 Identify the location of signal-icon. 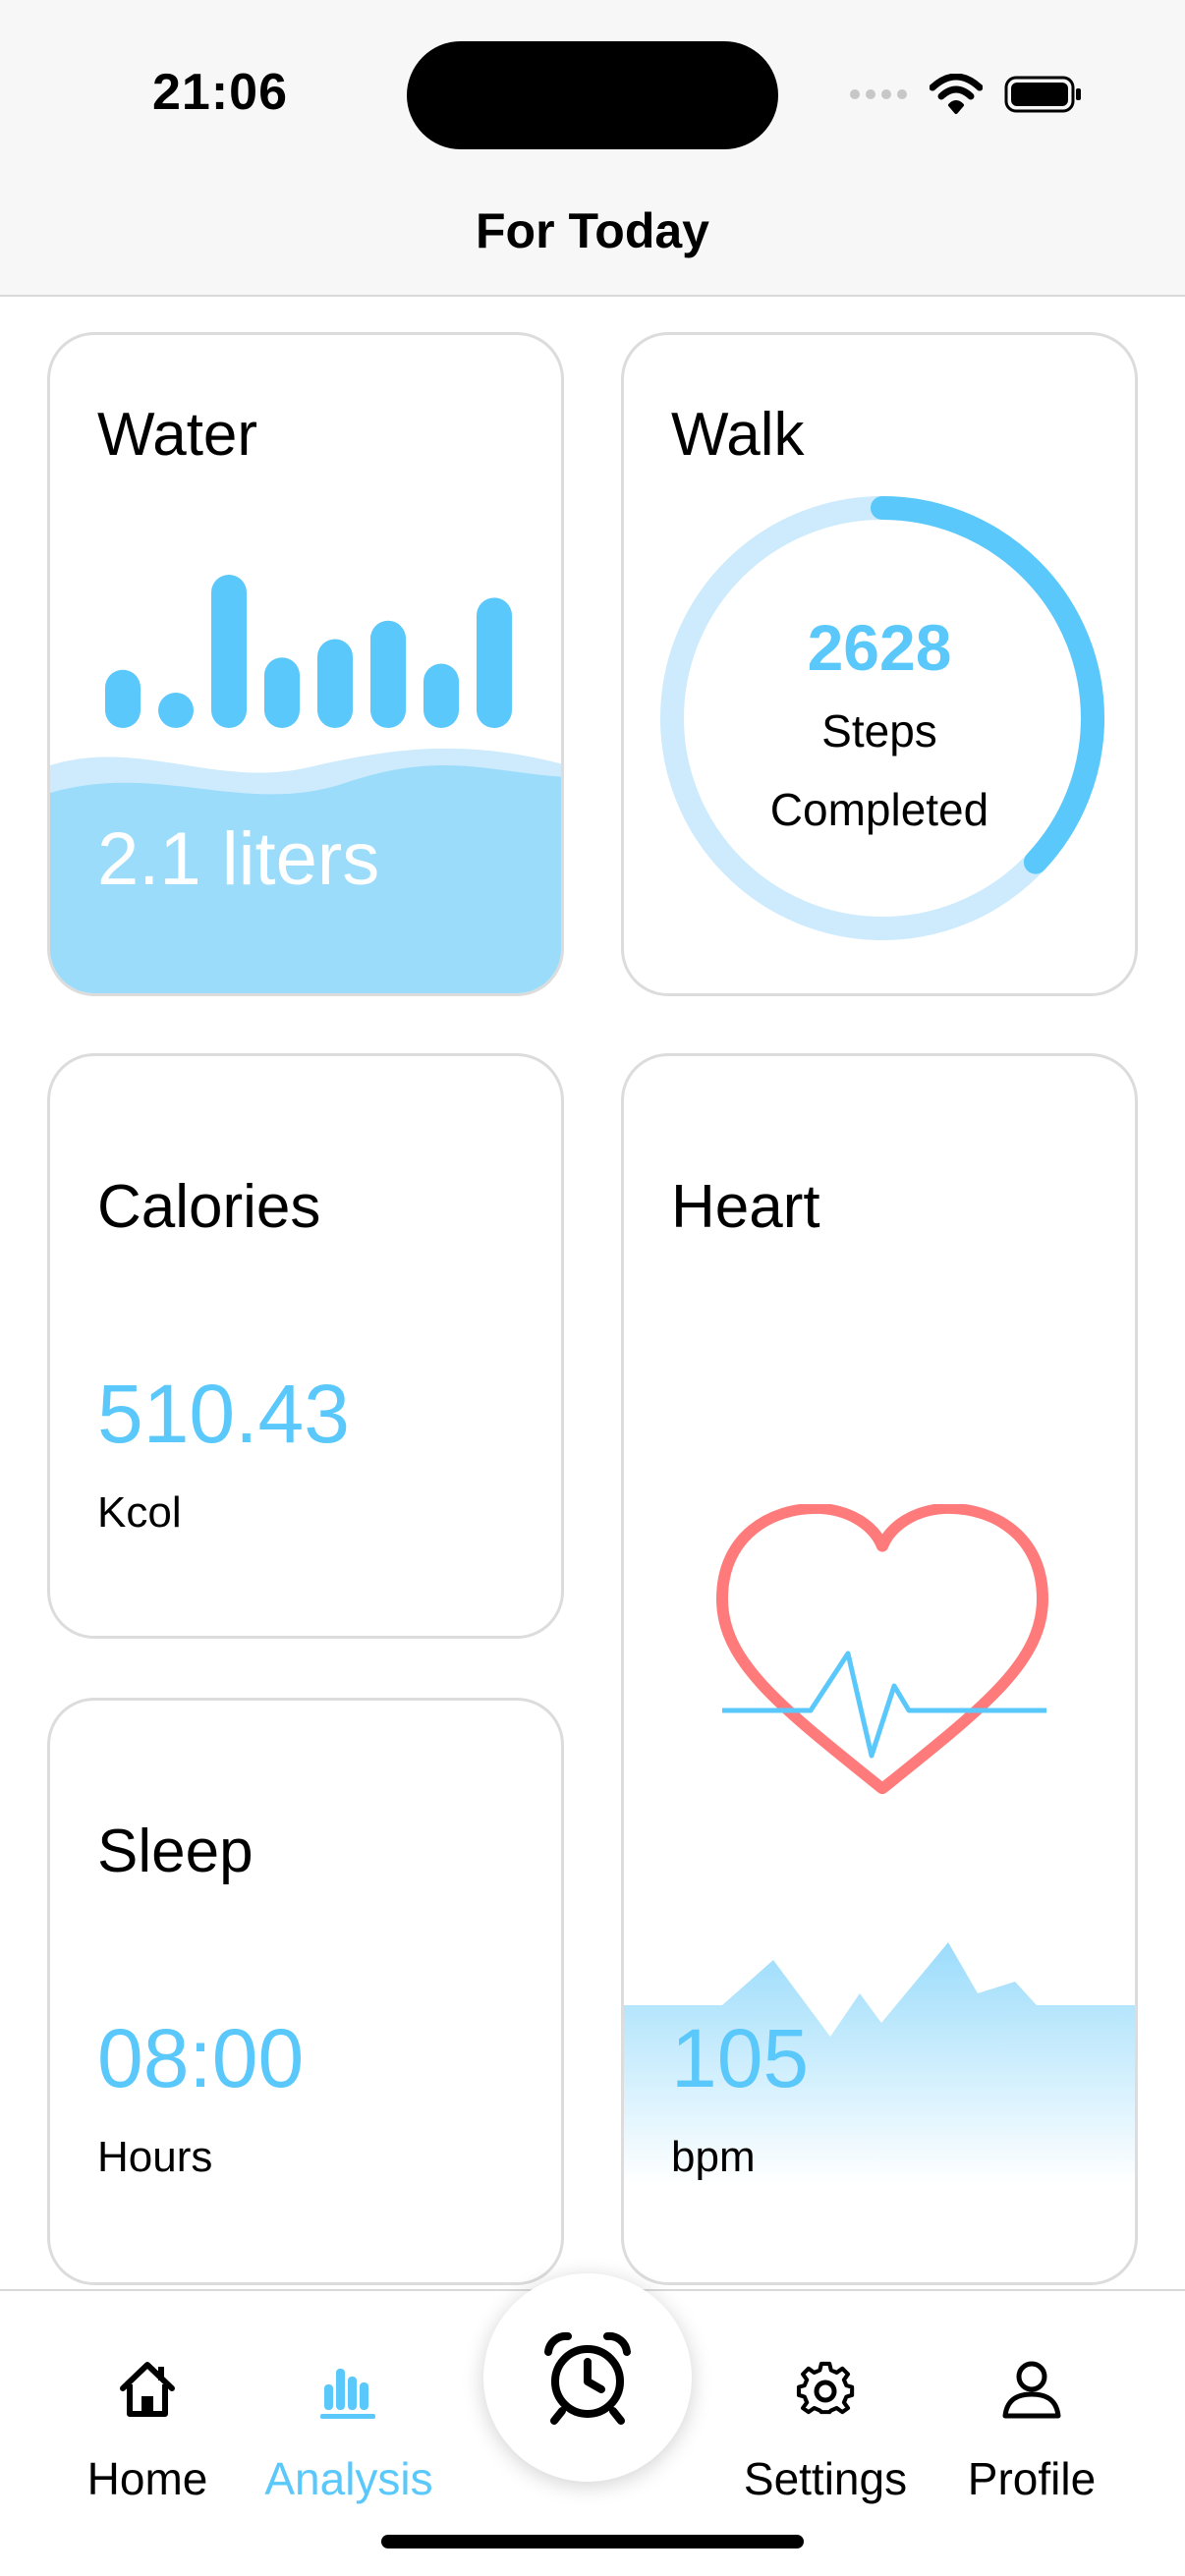
(879, 94).